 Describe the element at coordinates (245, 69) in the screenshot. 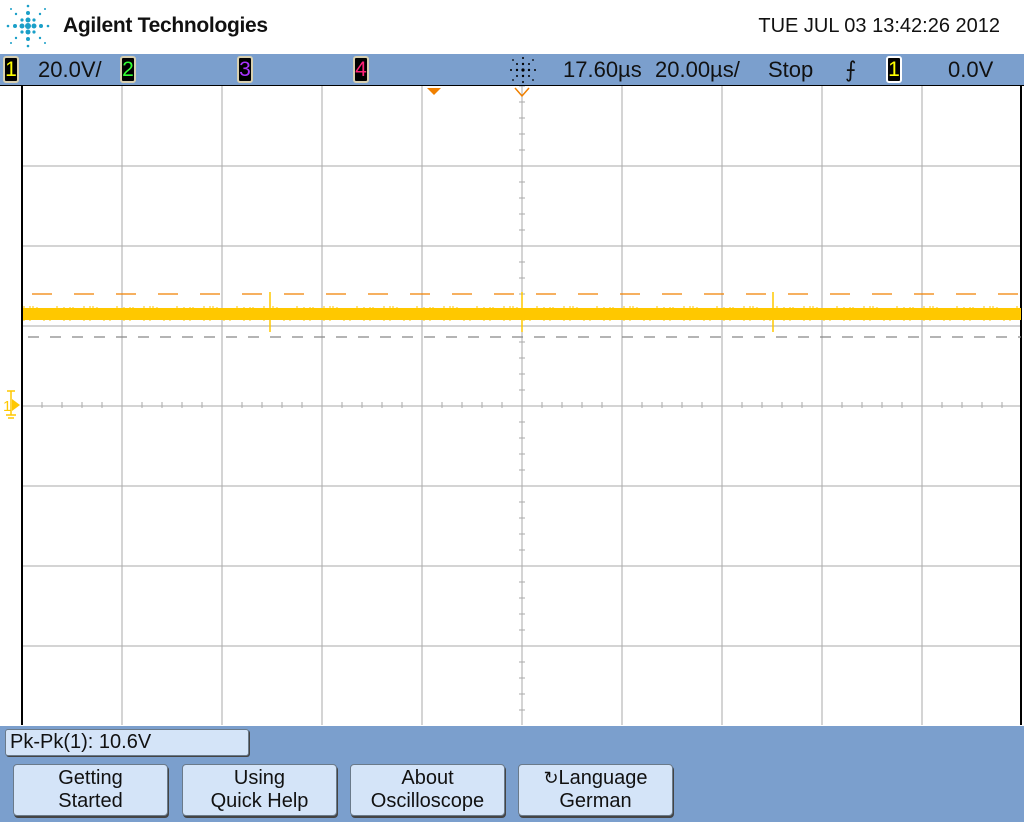

I see `channel-3-button: 3` at that location.